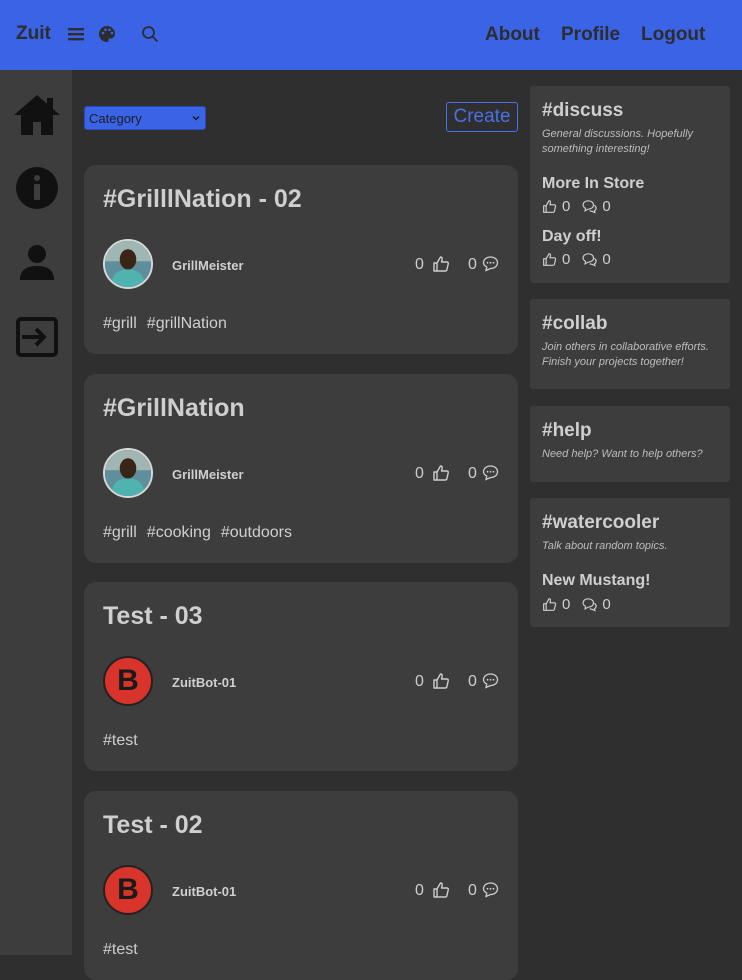 Image resolution: width=742 pixels, height=980 pixels. Describe the element at coordinates (37, 263) in the screenshot. I see `user-icon` at that location.